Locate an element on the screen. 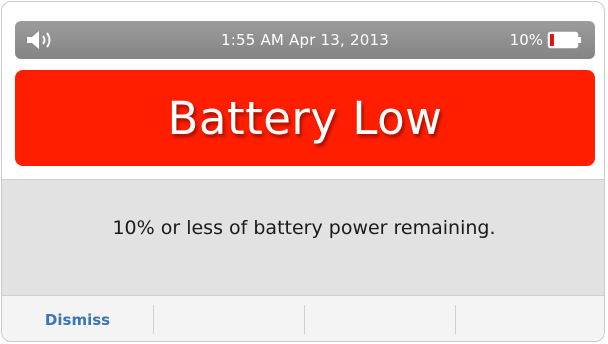  battery-low-icon is located at coordinates (564, 40).